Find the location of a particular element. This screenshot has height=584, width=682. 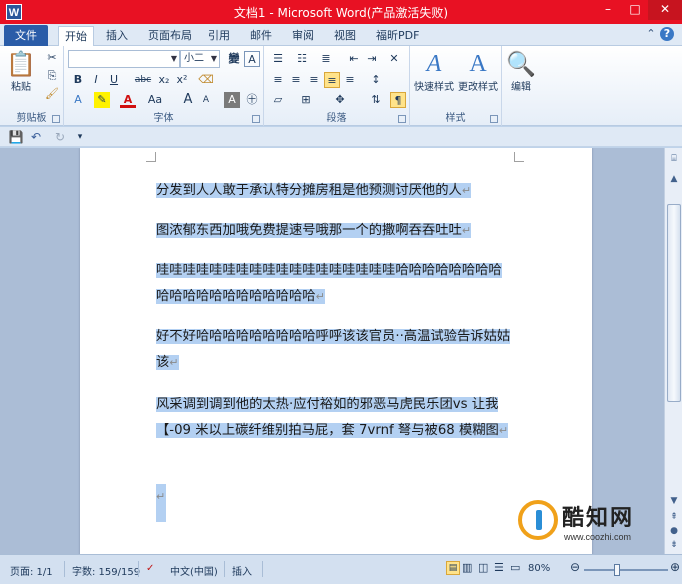

close-button: ✕ is located at coordinates (665, 10).